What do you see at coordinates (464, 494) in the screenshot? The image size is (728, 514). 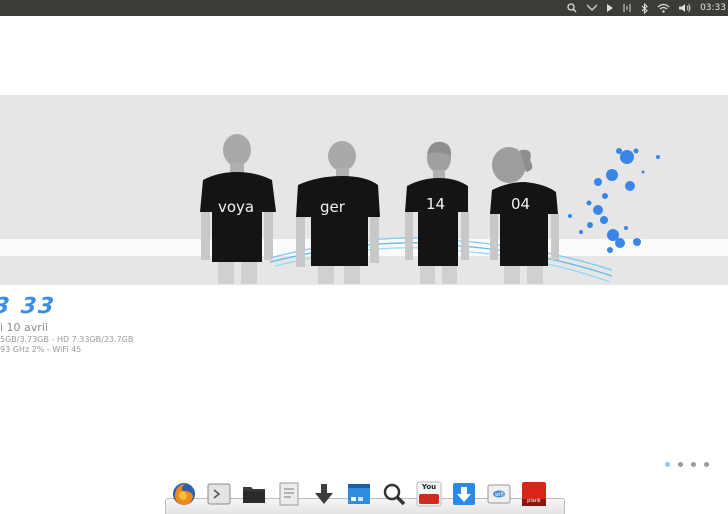 I see `software-center-icon` at bounding box center [464, 494].